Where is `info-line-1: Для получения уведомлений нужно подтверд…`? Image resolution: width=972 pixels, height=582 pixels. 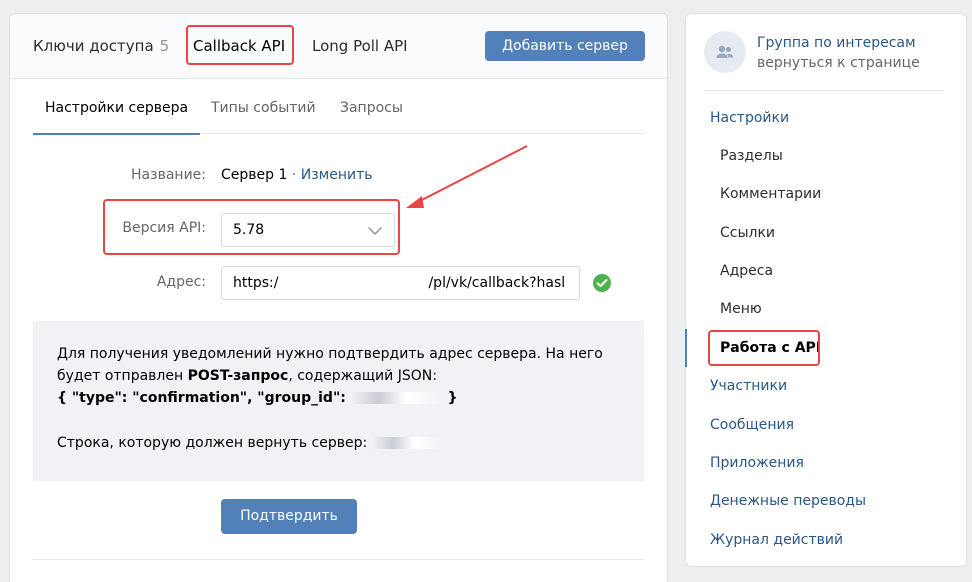 info-line-1: Для получения уведомлений нужно подтверд… is located at coordinates (330, 354).